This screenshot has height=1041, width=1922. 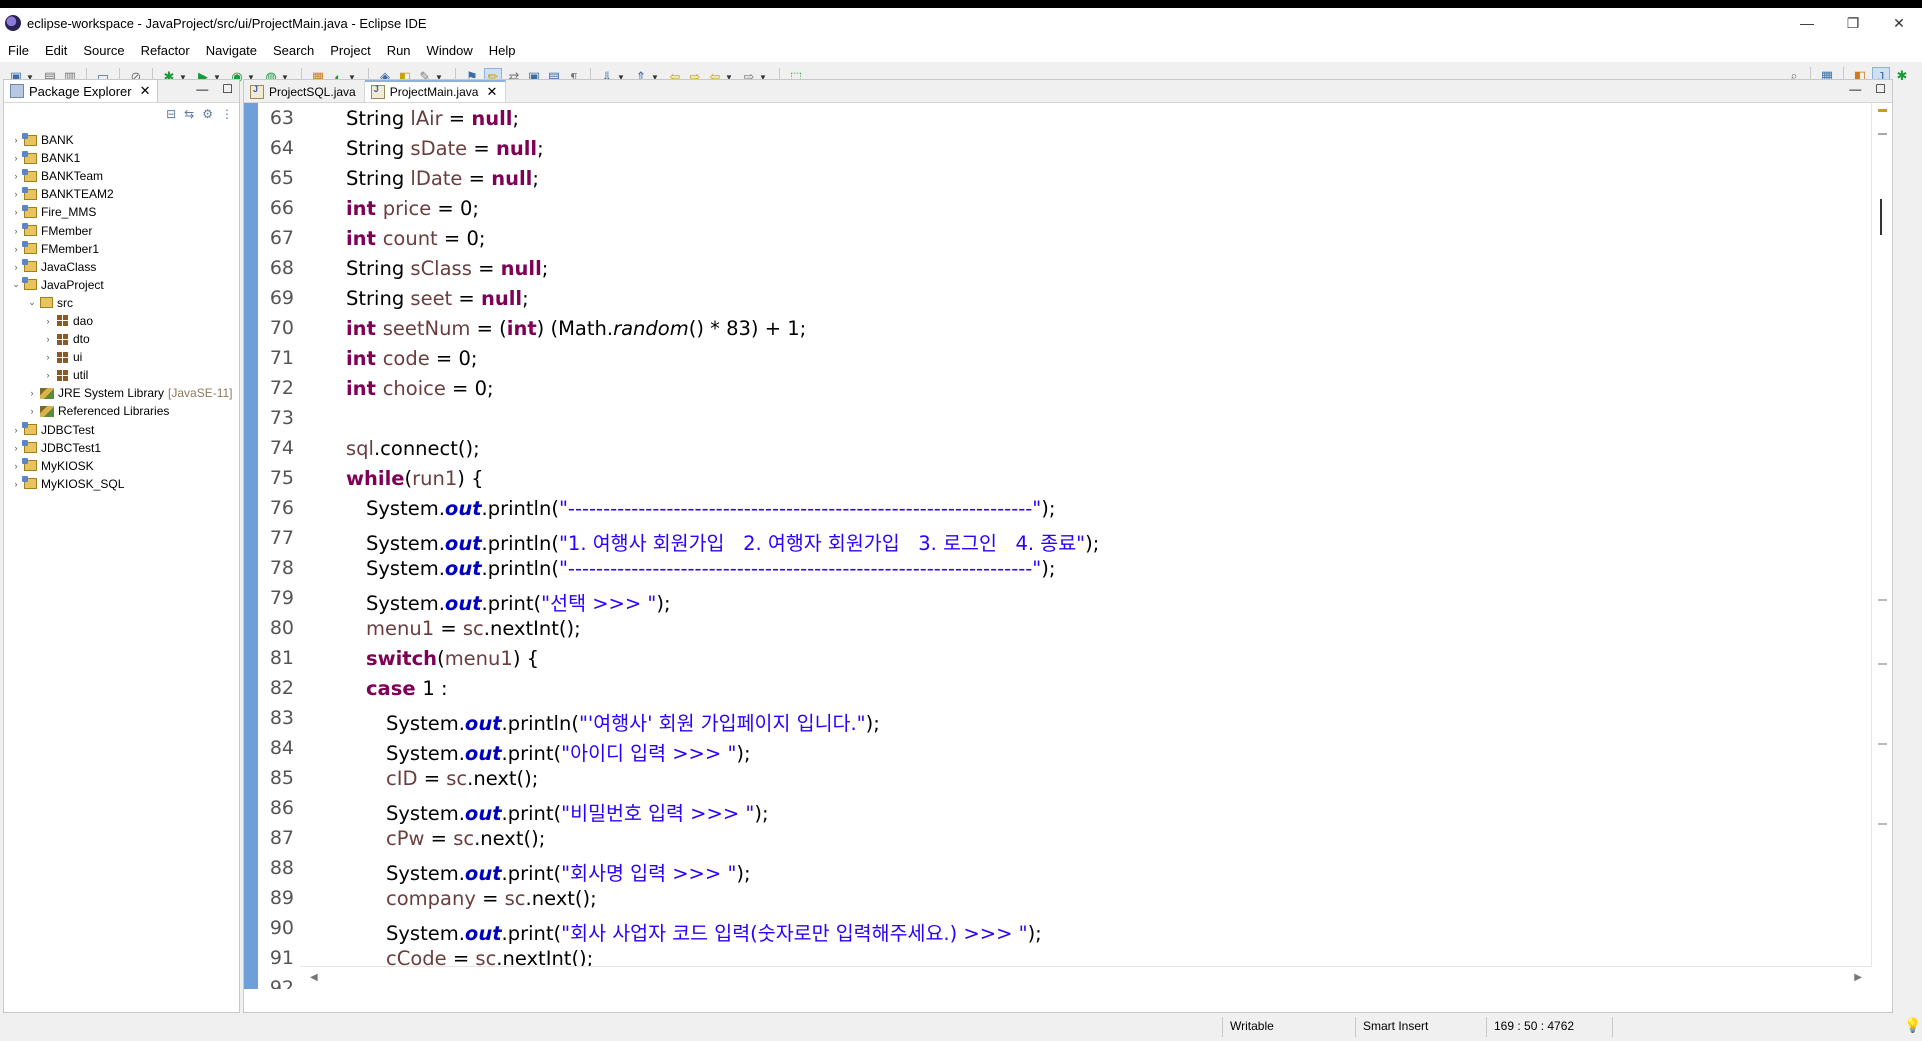 What do you see at coordinates (1882, 110) in the screenshot?
I see `warning-marker` at bounding box center [1882, 110].